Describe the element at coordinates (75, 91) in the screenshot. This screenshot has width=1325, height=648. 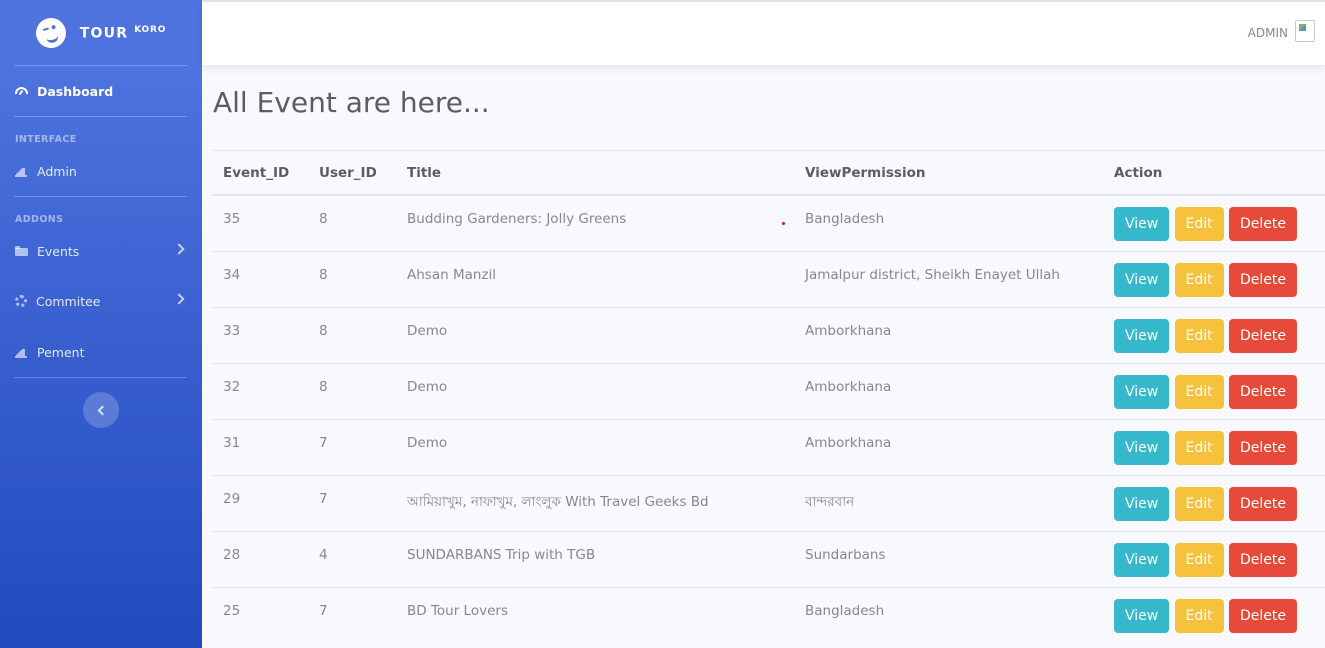
I see `sidebar-item-label: Dashboard` at that location.